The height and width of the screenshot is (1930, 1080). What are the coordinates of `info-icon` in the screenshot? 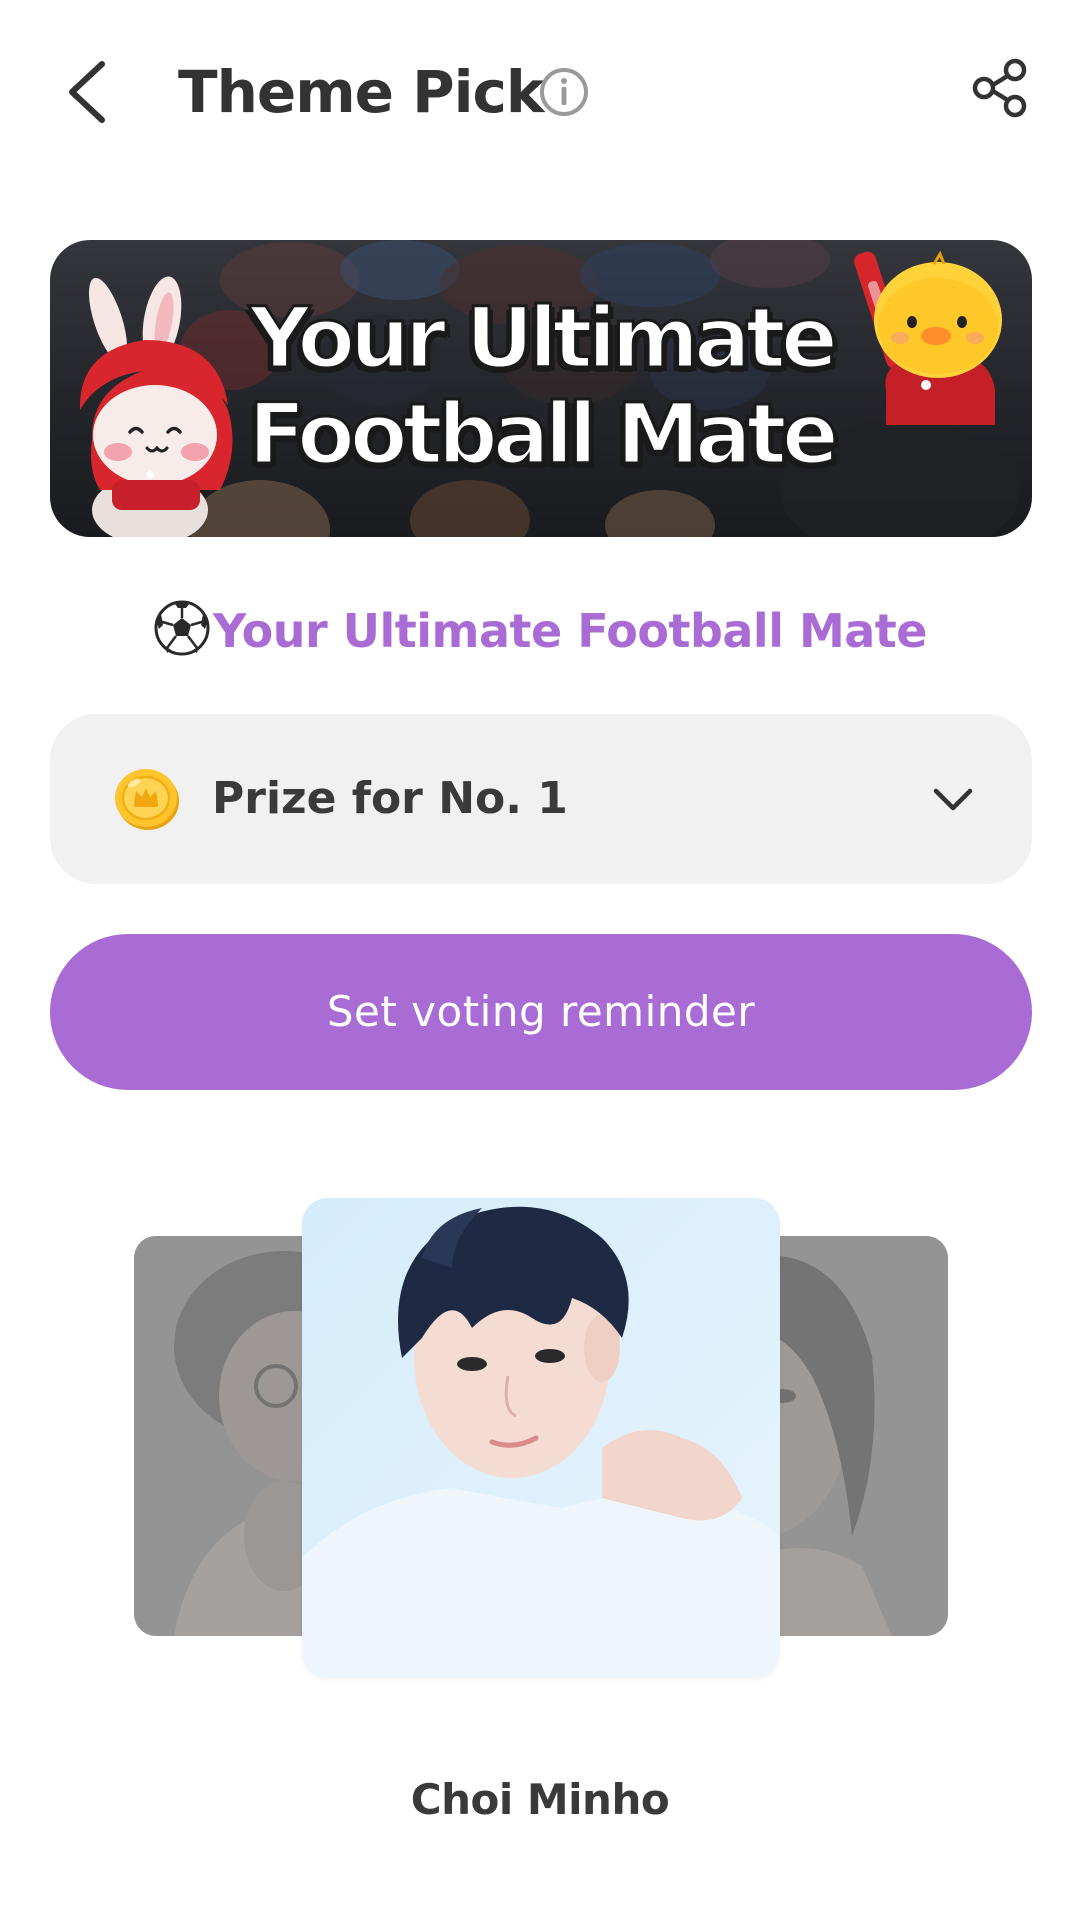 It's located at (564, 92).